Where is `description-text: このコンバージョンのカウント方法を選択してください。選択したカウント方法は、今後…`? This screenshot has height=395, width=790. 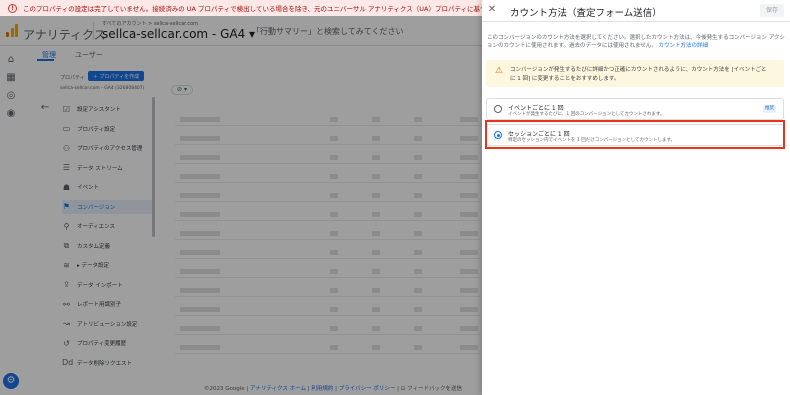 description-text: このコンバージョンのカウント方法を選択してください。選択したカウント方法は、今後… is located at coordinates (636, 42).